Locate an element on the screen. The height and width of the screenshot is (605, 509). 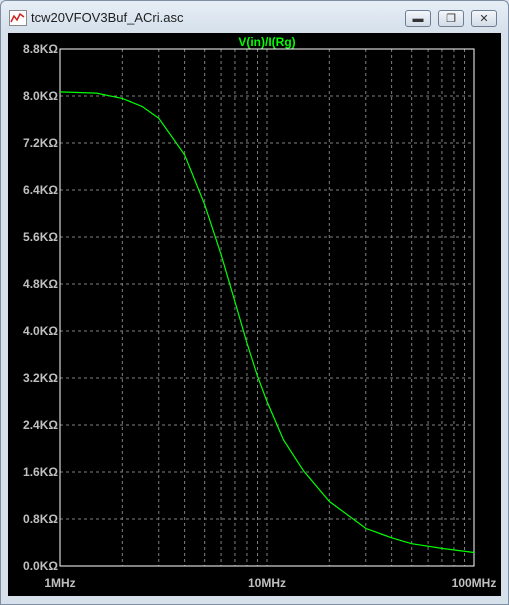
restore-button: ❐ is located at coordinates (451, 18).